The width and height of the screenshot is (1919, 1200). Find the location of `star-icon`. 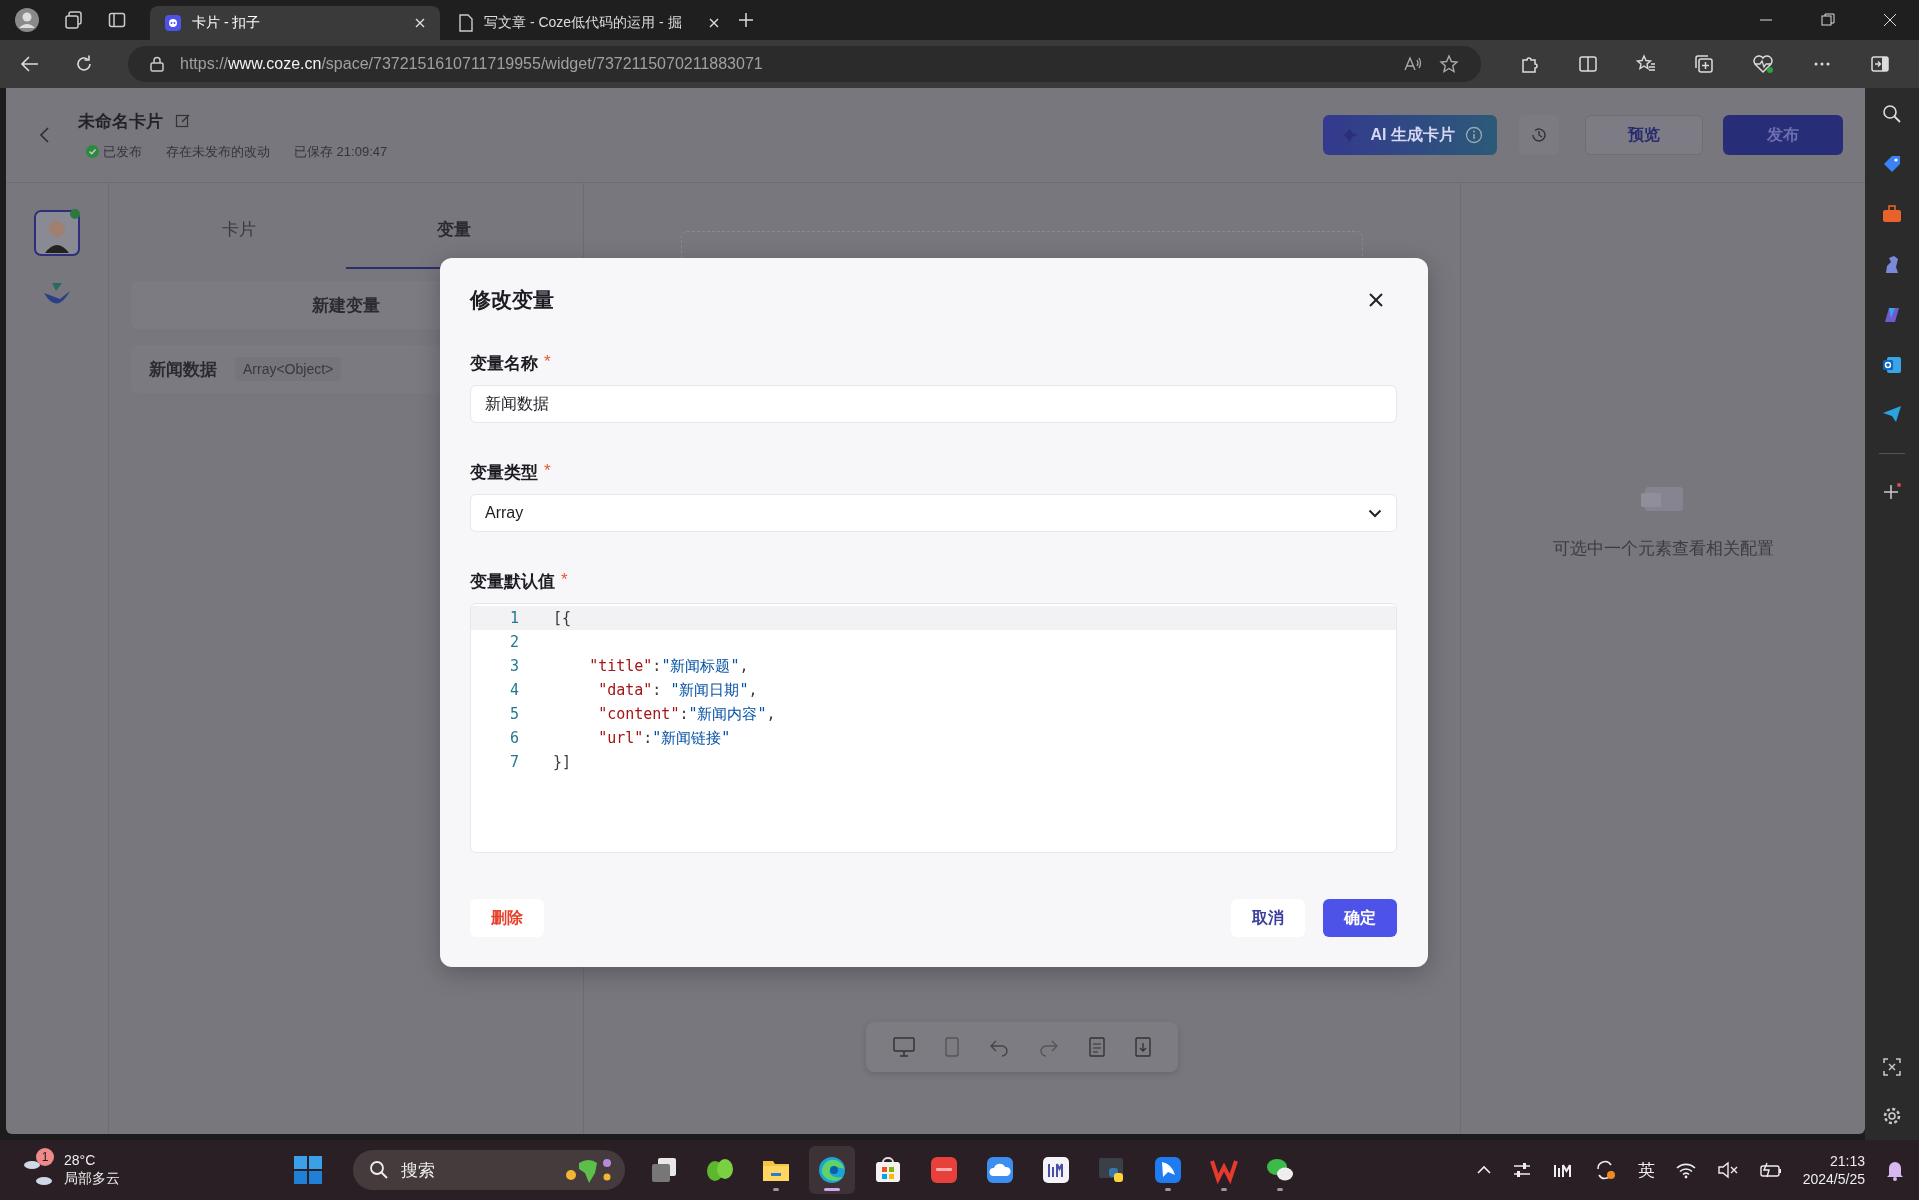

star-icon is located at coordinates (1449, 64).